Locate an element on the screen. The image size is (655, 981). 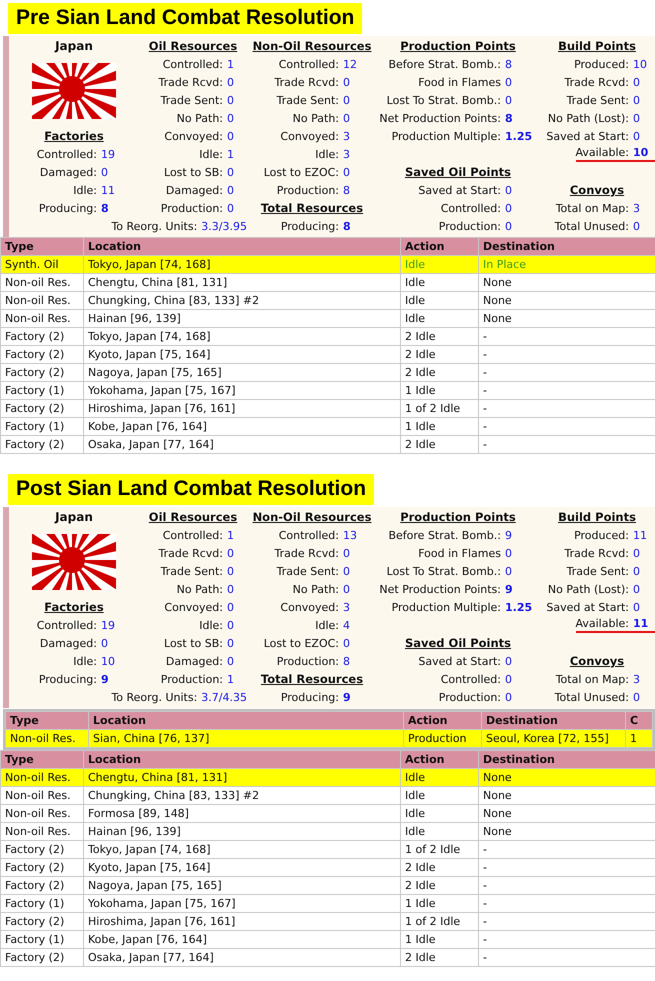
table-row: Factory (2) Tokyo, Japan [74, 168] 2 Idle - is located at coordinates (327, 337).